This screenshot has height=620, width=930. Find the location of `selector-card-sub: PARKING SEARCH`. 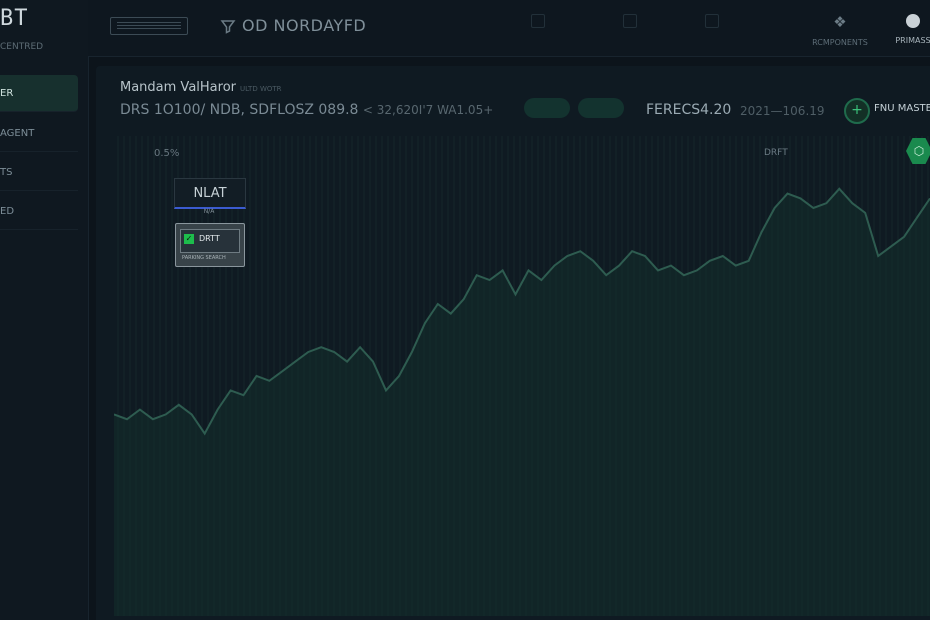

selector-card-sub: PARKING SEARCH is located at coordinates (204, 258).